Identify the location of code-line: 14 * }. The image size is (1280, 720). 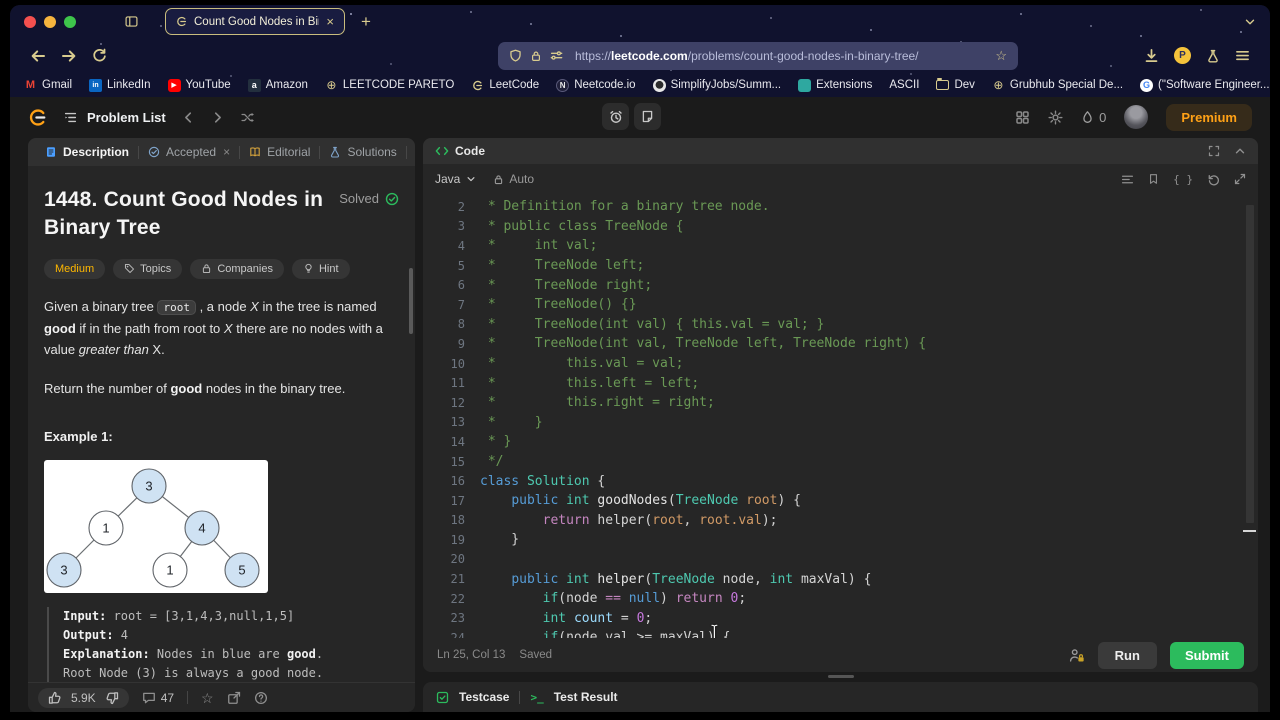
(840, 442).